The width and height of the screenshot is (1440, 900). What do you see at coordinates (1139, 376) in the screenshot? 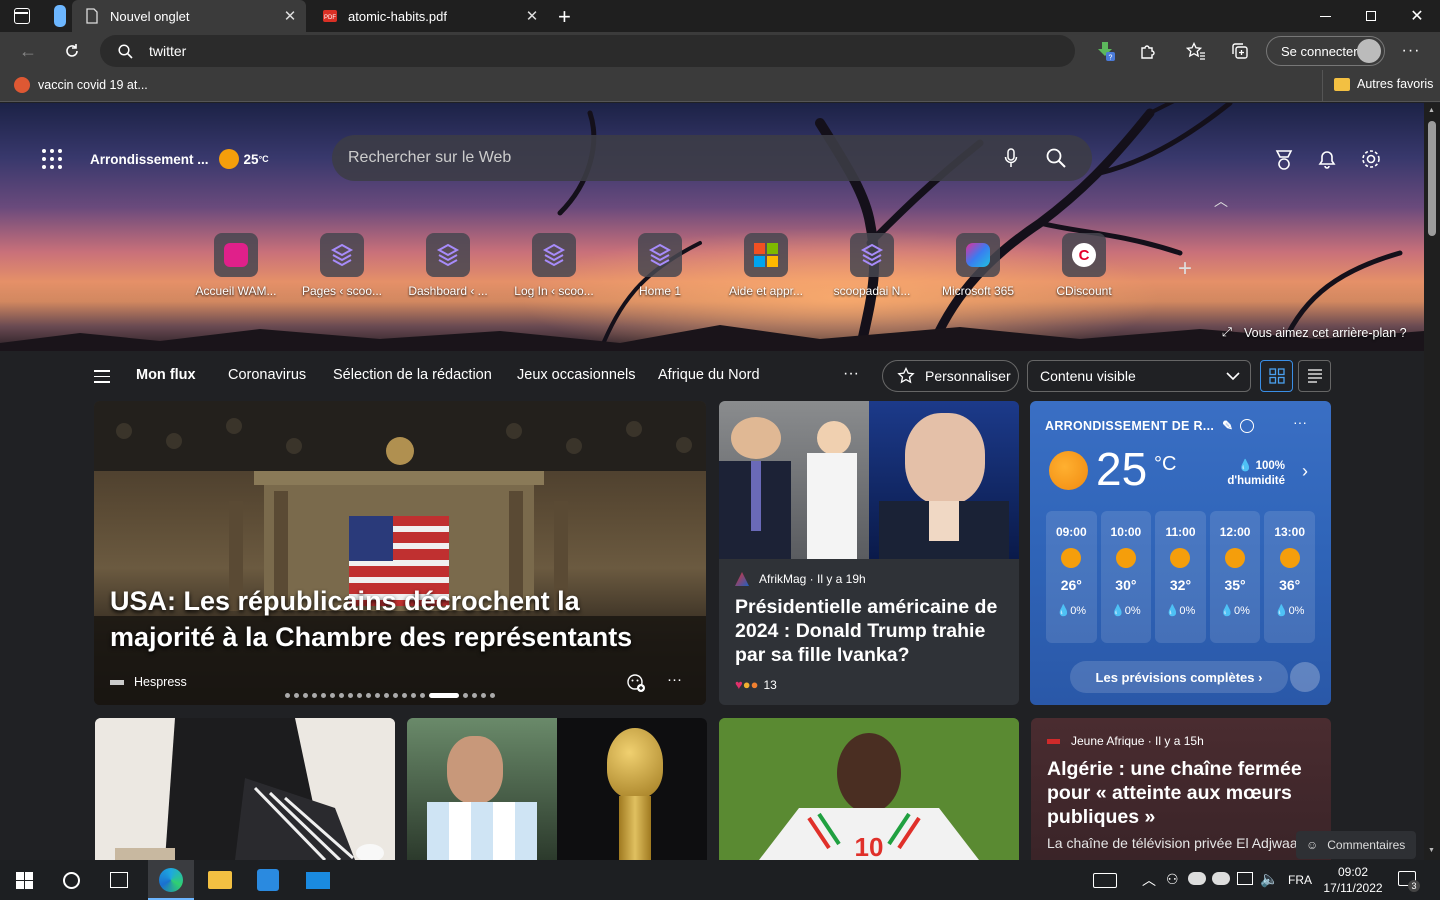
I see `content-visibility-select: Contenu visible` at bounding box center [1139, 376].